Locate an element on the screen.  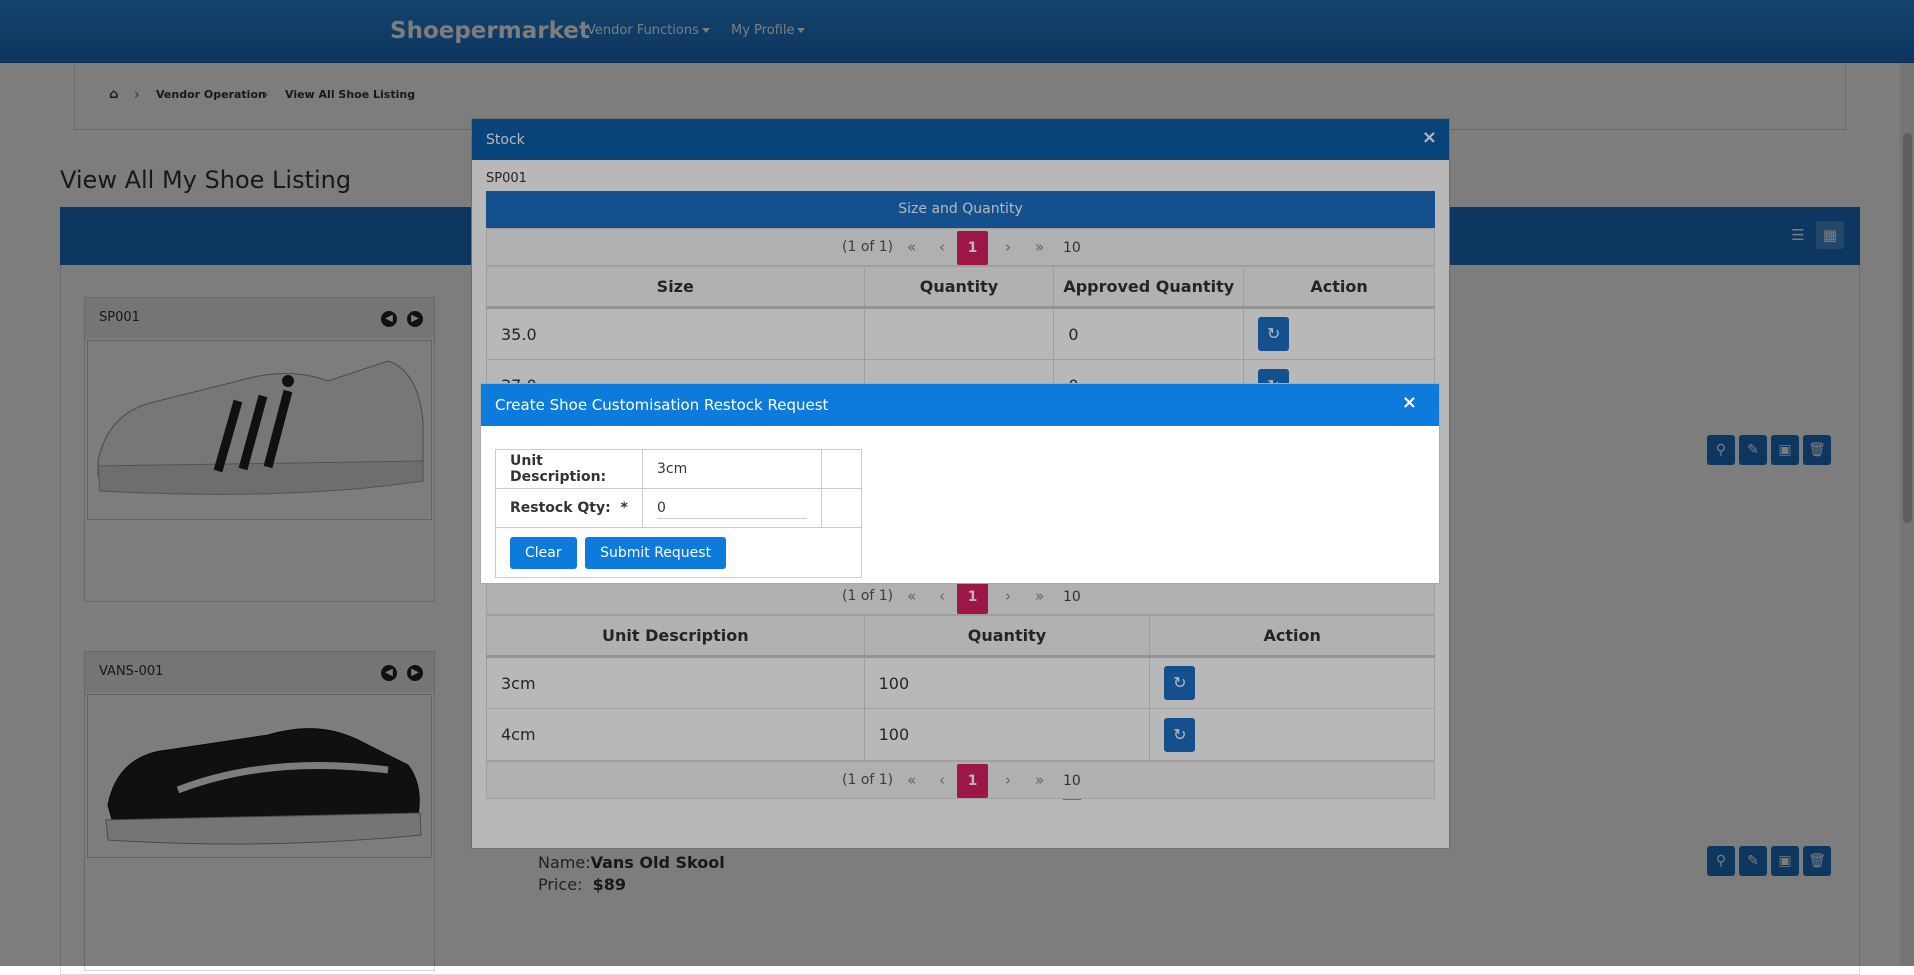
form-row: Clear Submit Request is located at coordinates (678, 552).